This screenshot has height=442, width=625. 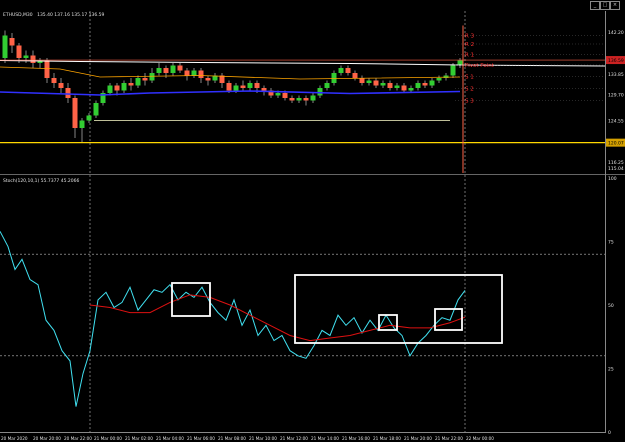 What do you see at coordinates (387, 438) in the screenshot?
I see `time-axis-label: 21 Mar 18:00` at bounding box center [387, 438].